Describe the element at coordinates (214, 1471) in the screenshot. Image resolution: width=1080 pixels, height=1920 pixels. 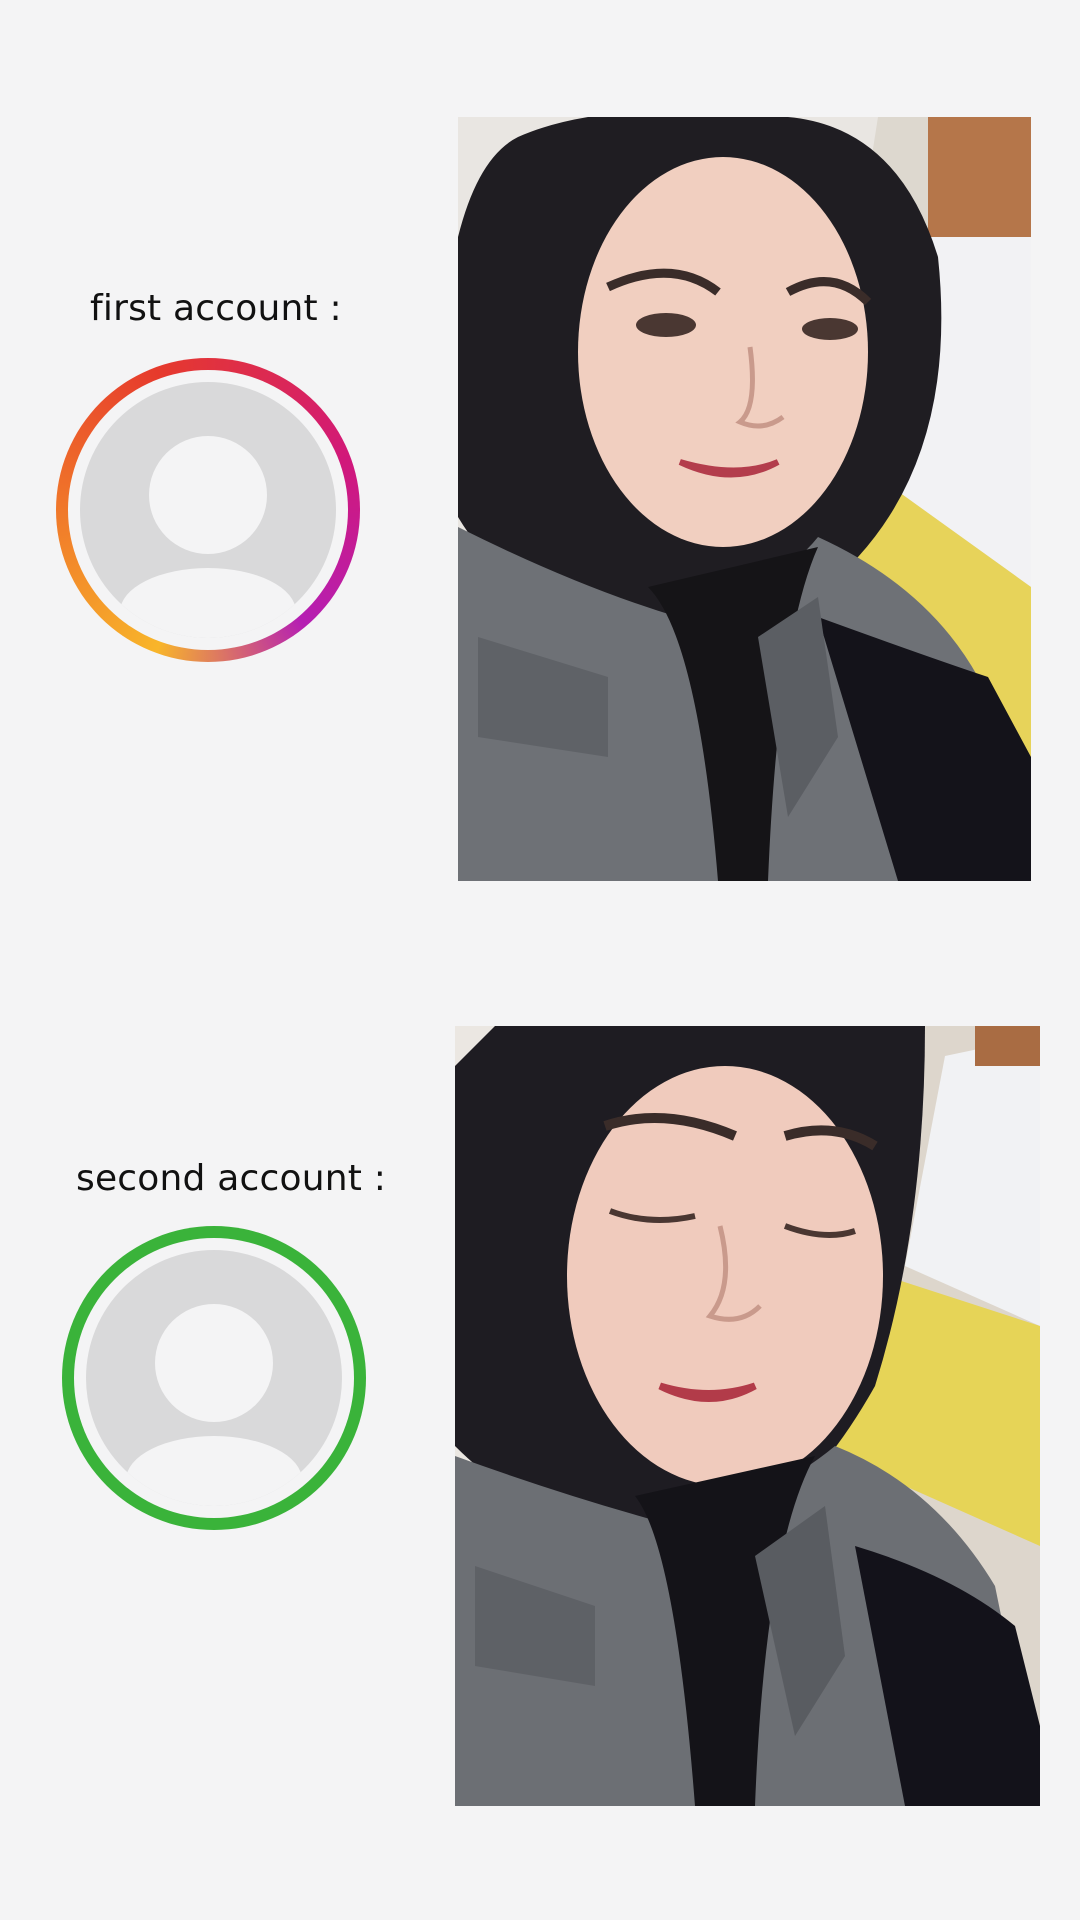
I see `avatar-body-icon` at that location.